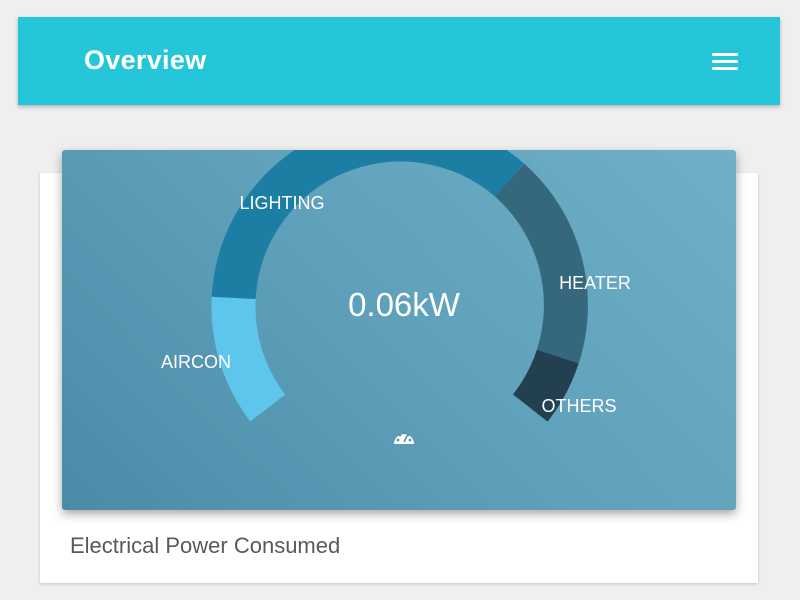  What do you see at coordinates (541, 263) in the screenshot?
I see `gauge-segment-heater` at bounding box center [541, 263].